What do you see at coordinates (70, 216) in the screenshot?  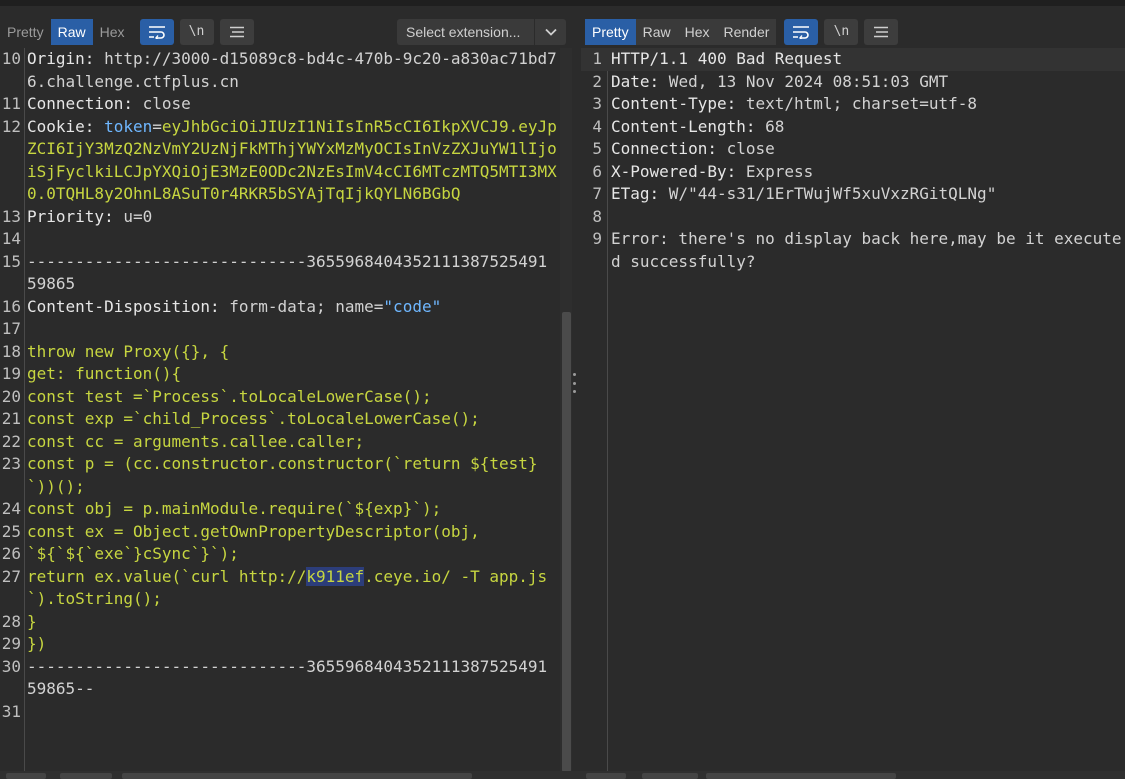 I see `code-segment: Priority:` at bounding box center [70, 216].